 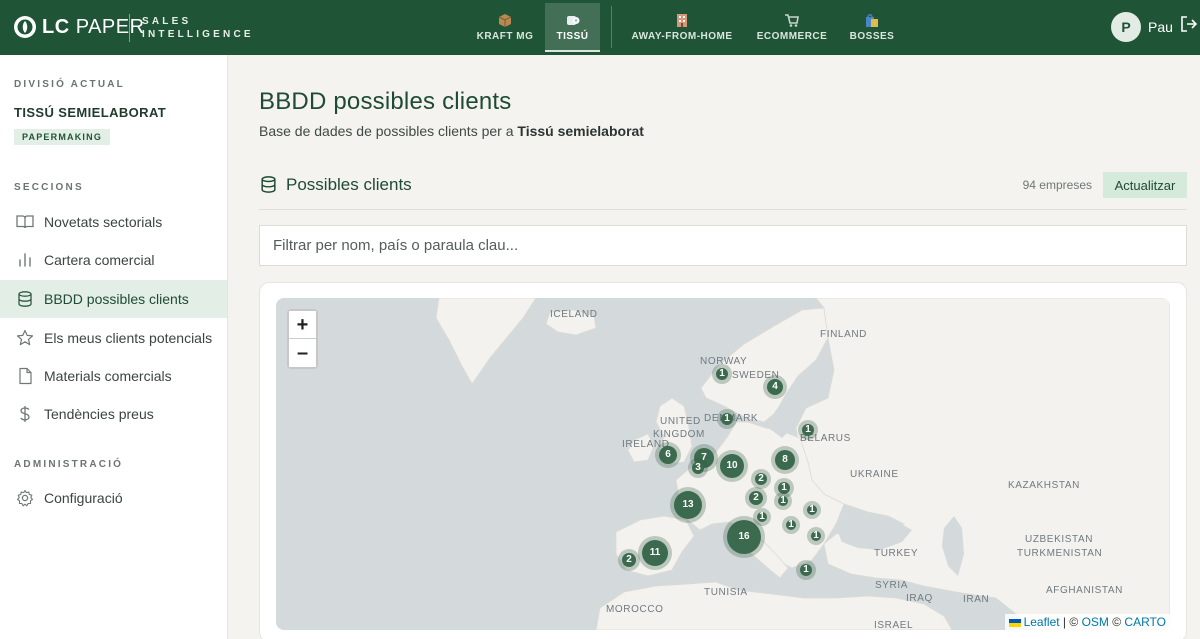 I want to click on logout-icon, so click(x=1189, y=24).